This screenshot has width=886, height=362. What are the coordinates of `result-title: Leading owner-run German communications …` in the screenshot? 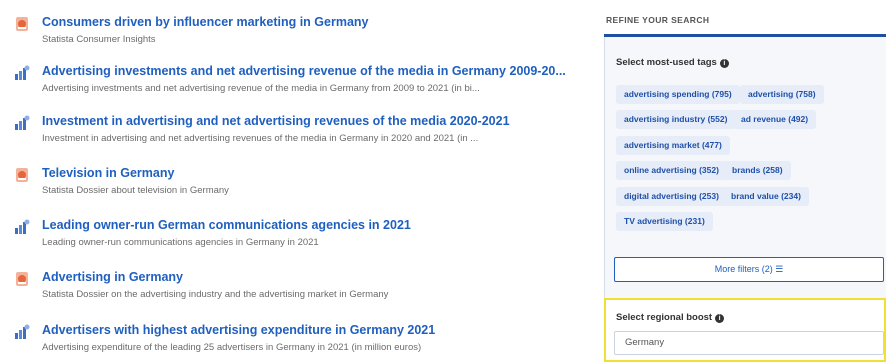 It's located at (226, 225).